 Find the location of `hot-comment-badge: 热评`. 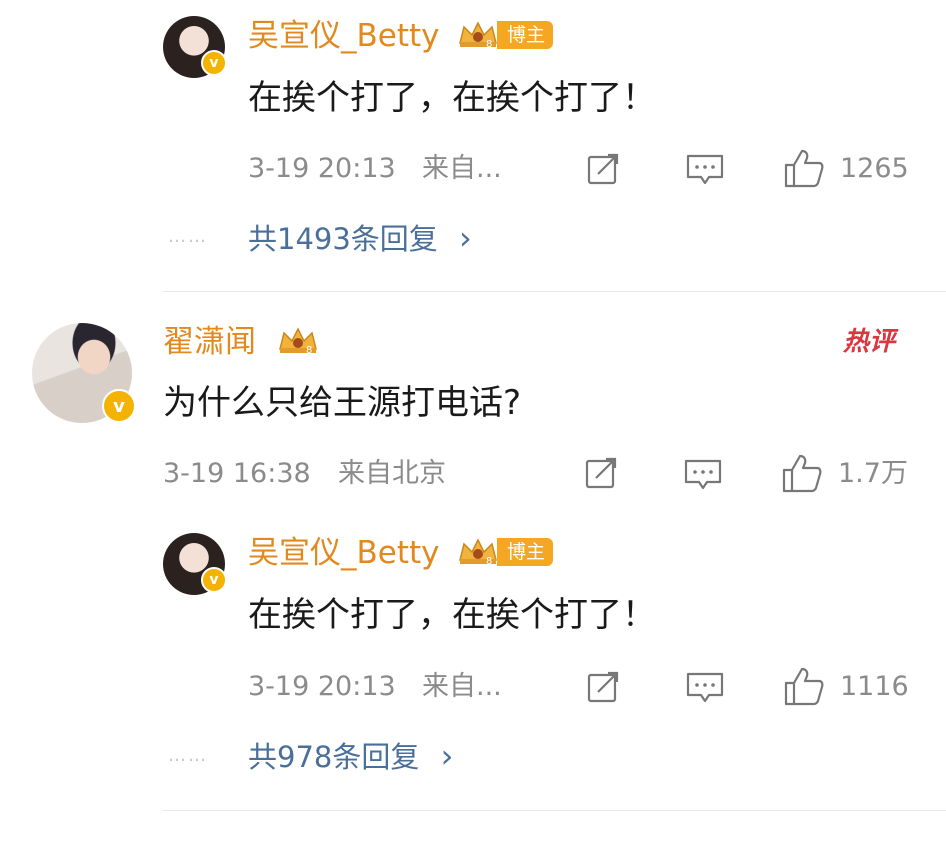

hot-comment-badge: 热评 is located at coordinates (869, 342).